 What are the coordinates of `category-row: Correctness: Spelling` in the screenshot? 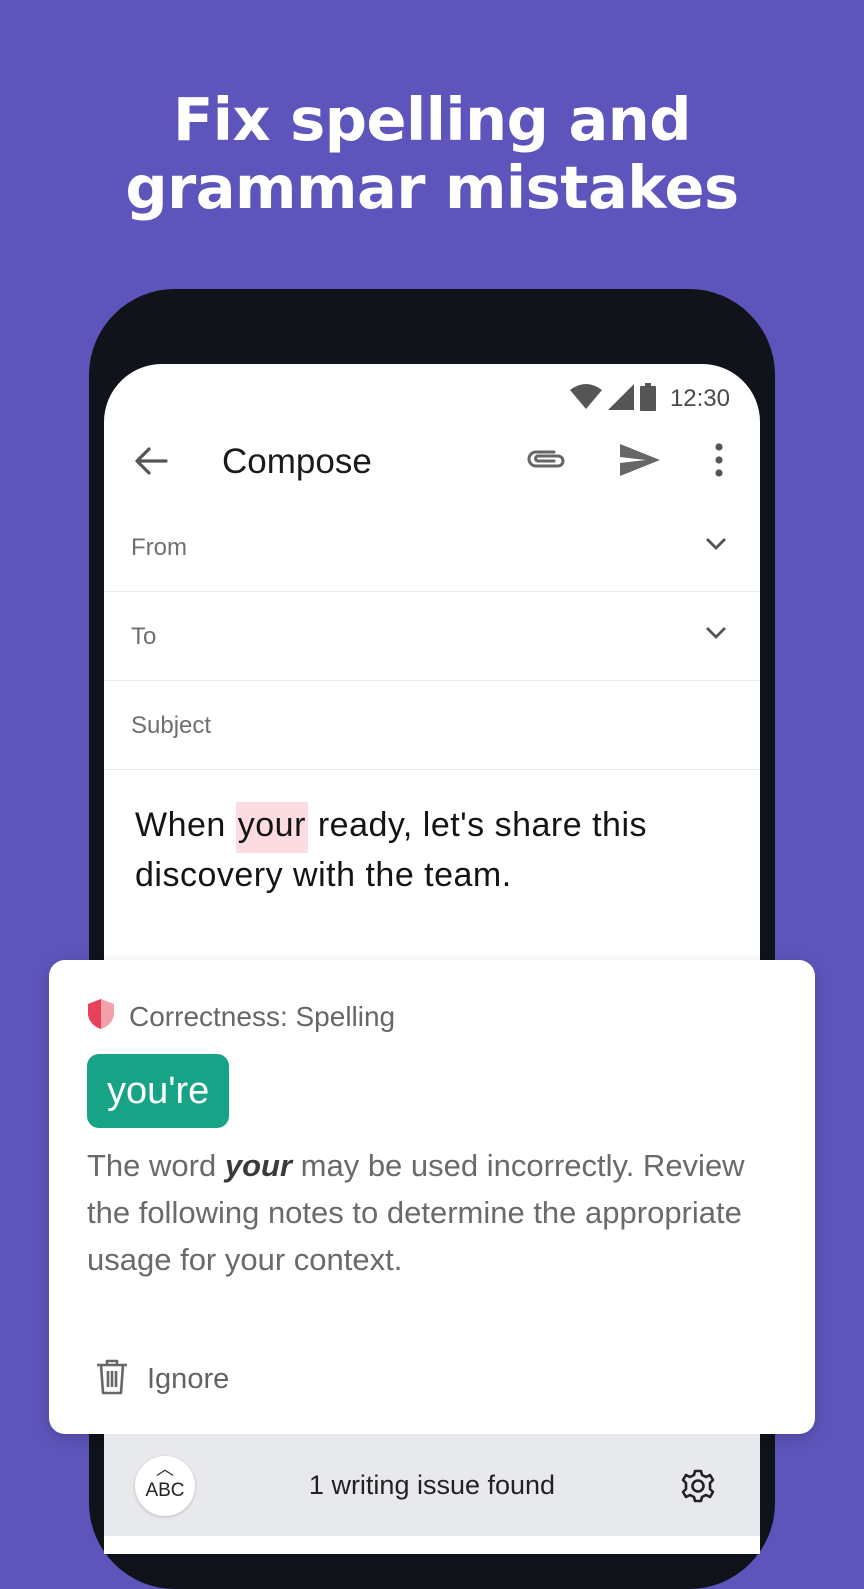 It's located at (241, 1016).